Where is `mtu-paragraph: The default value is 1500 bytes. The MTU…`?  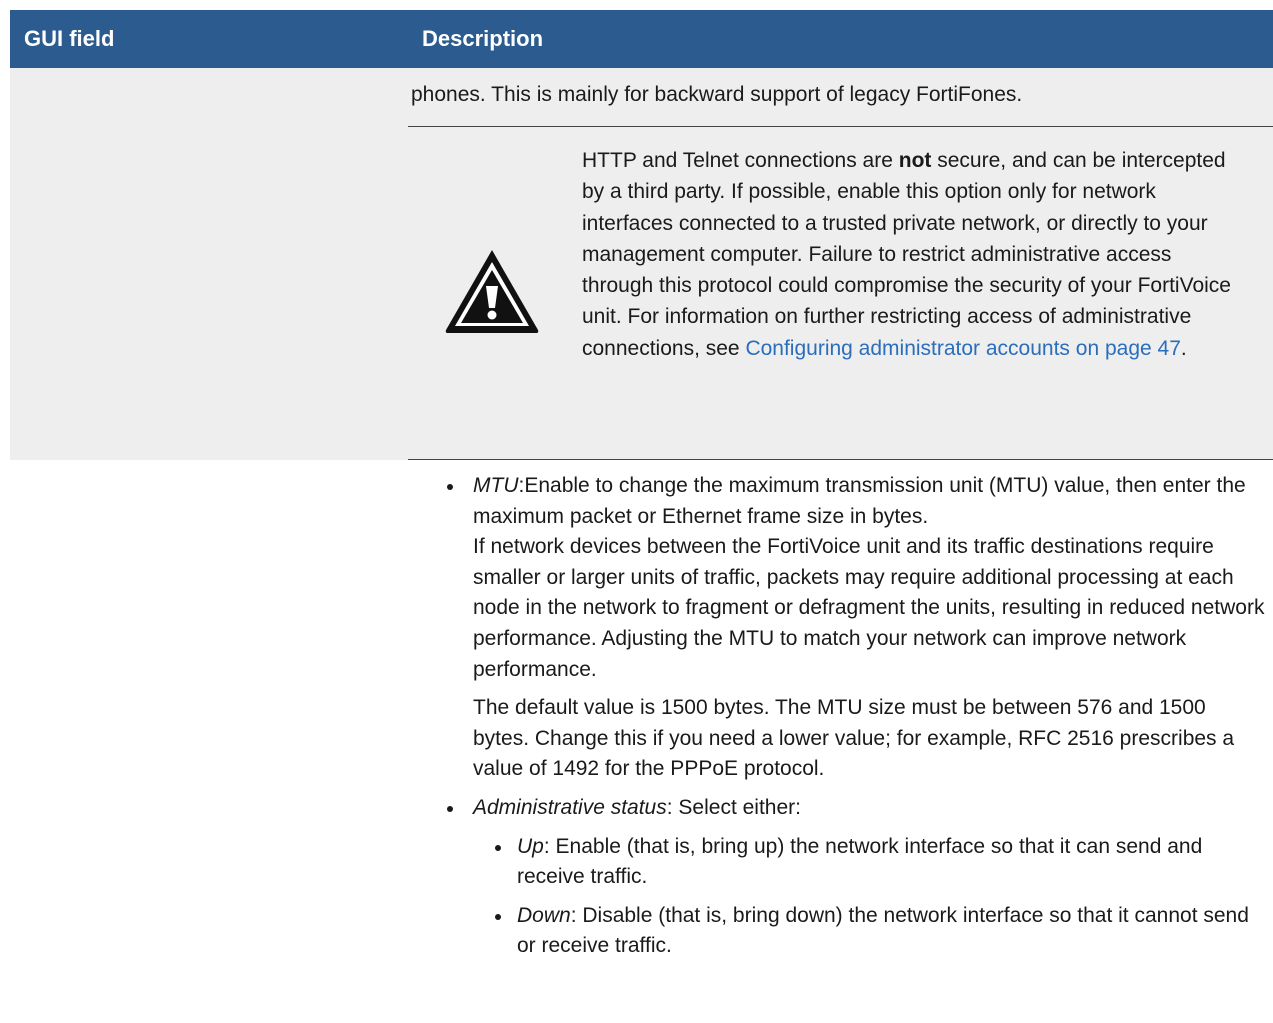
mtu-paragraph: The default value is 1500 bytes. The MTU… is located at coordinates (854, 738).